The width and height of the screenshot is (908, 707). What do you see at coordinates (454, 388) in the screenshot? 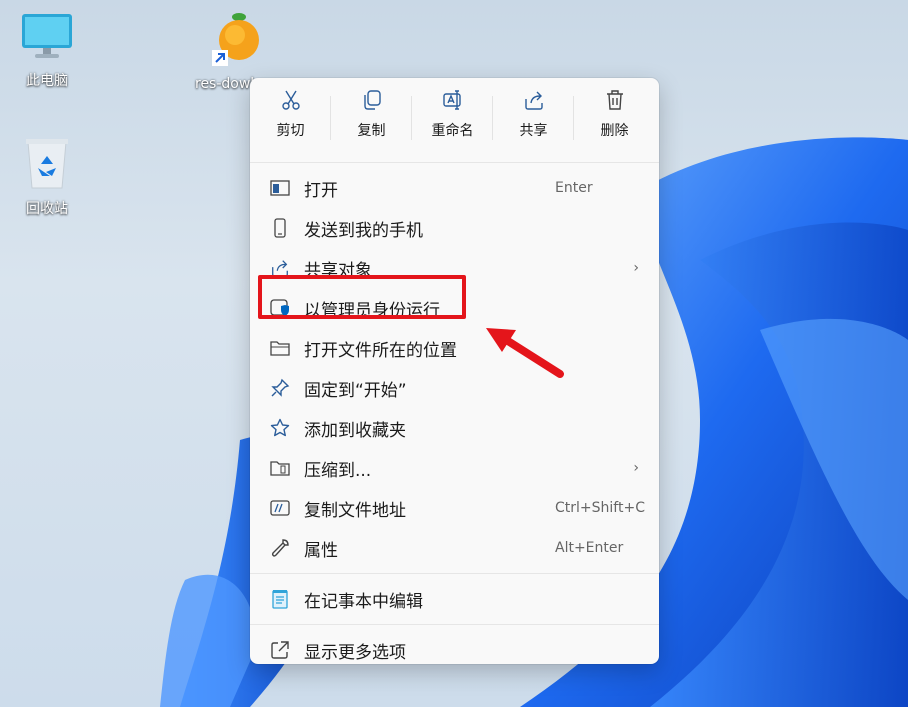
I see `menu-item-pin-to-start: 固定到“开始”` at bounding box center [454, 388].